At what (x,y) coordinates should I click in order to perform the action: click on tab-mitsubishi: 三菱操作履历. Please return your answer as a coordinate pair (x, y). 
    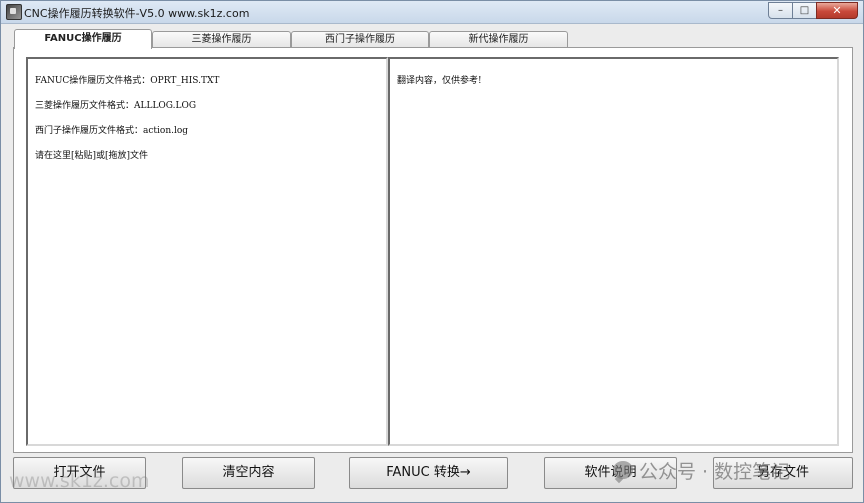
    Looking at the image, I should click on (221, 39).